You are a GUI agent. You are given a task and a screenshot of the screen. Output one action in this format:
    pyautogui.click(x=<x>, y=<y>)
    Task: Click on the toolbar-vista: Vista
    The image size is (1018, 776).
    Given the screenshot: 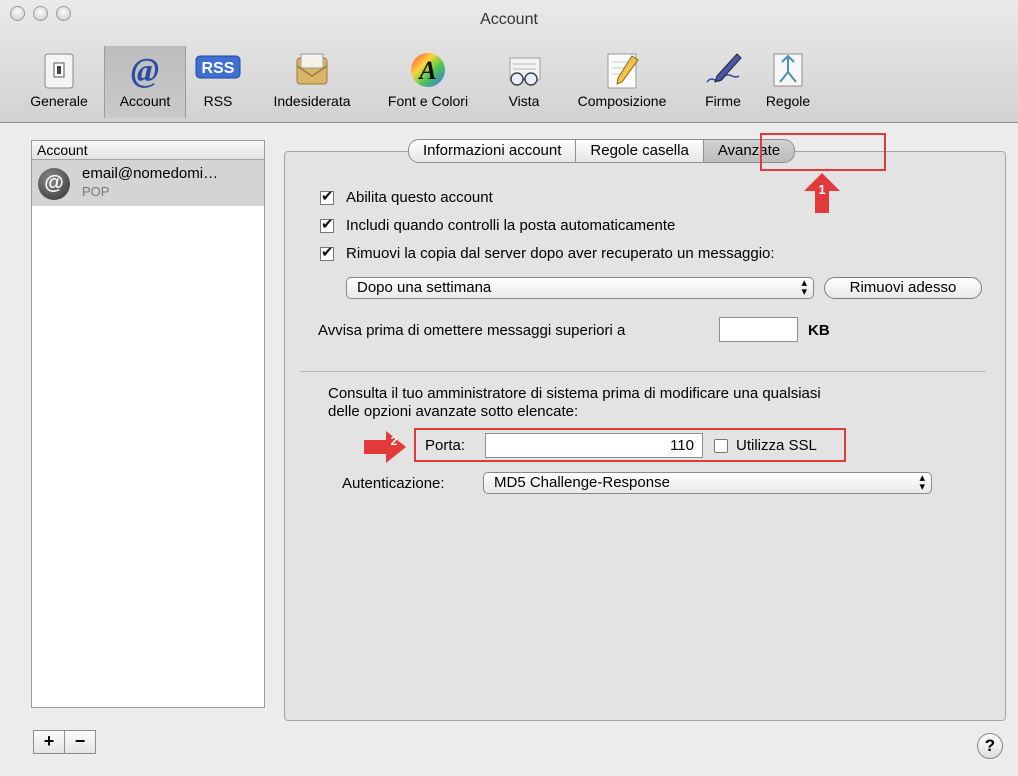 What is the action you would take?
    pyautogui.click(x=524, y=82)
    